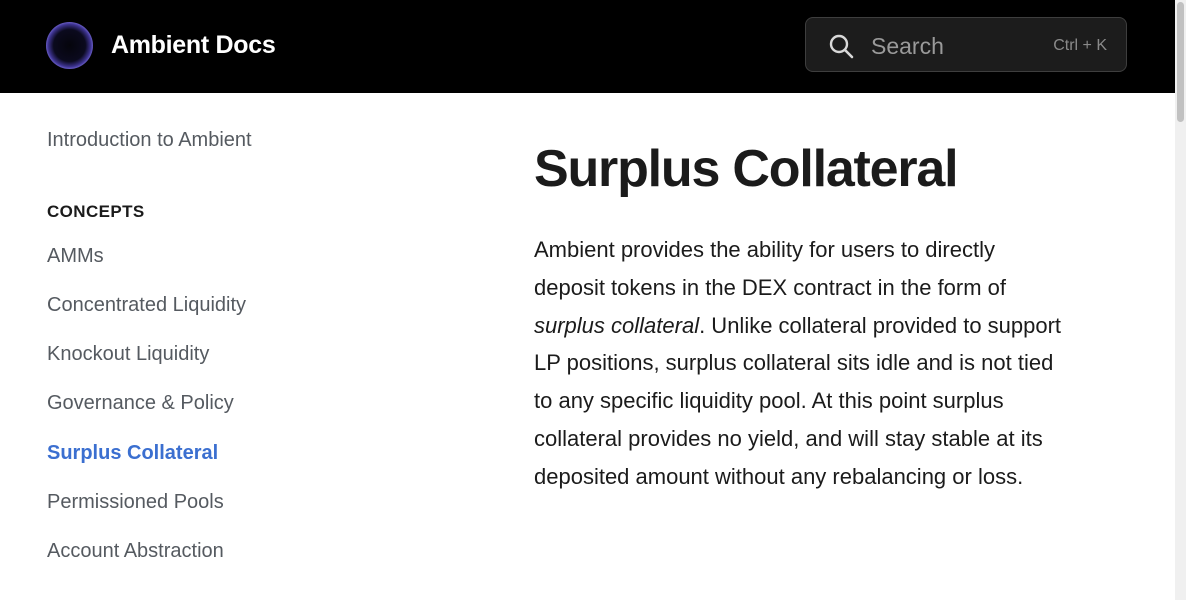  What do you see at coordinates (149, 140) in the screenshot?
I see `sidebar-item-introduction: Introduction to Ambient` at bounding box center [149, 140].